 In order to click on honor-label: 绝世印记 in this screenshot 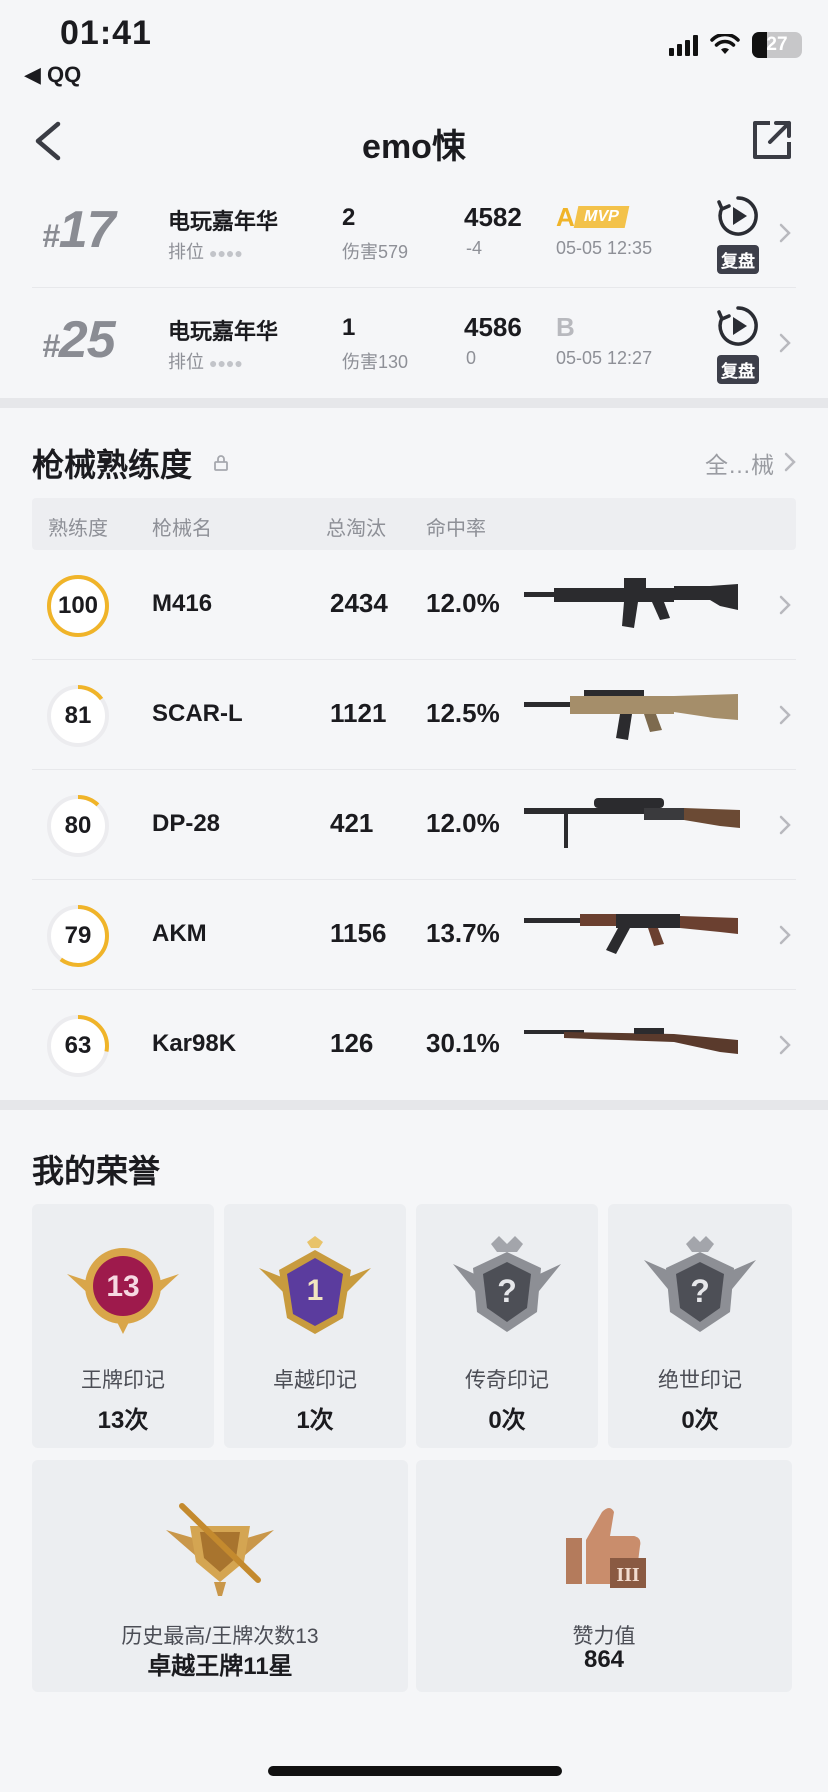, I will do `click(700, 1380)`.